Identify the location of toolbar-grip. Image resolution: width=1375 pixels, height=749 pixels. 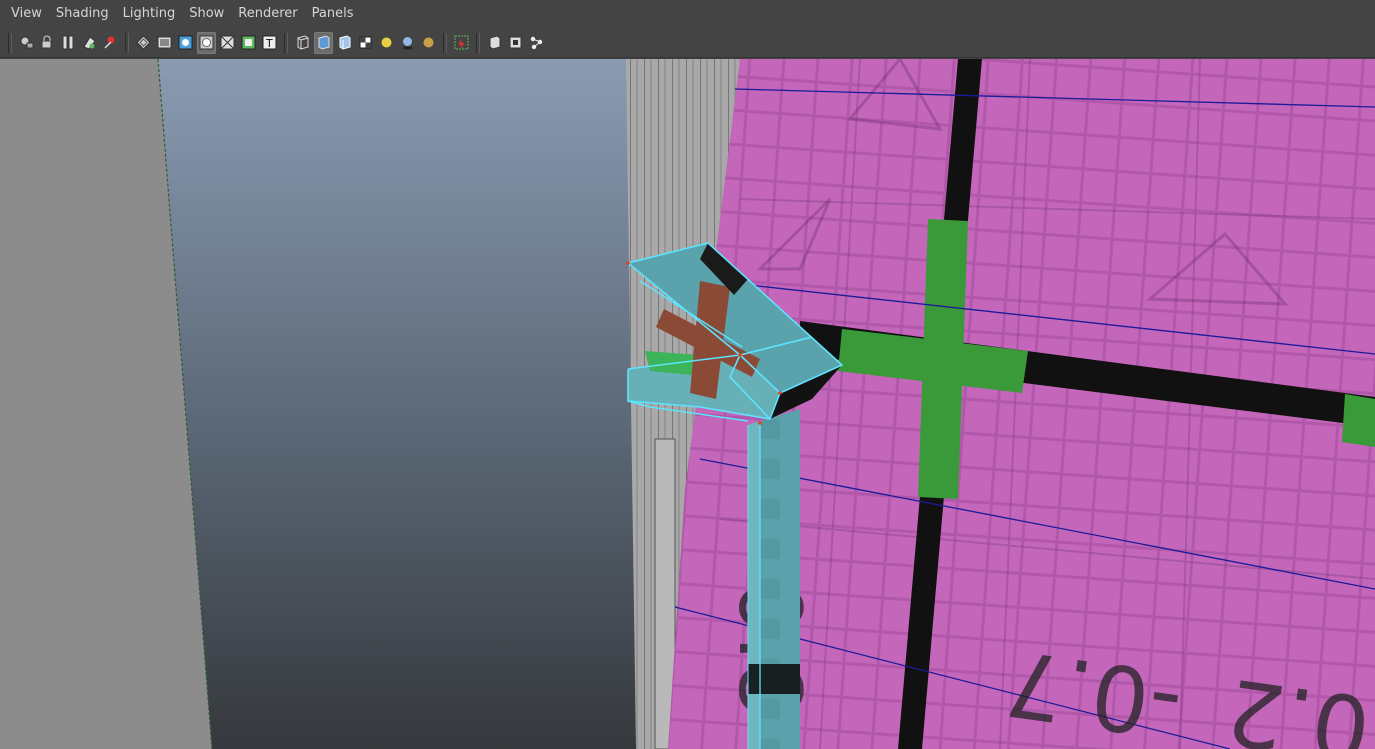
(10, 42).